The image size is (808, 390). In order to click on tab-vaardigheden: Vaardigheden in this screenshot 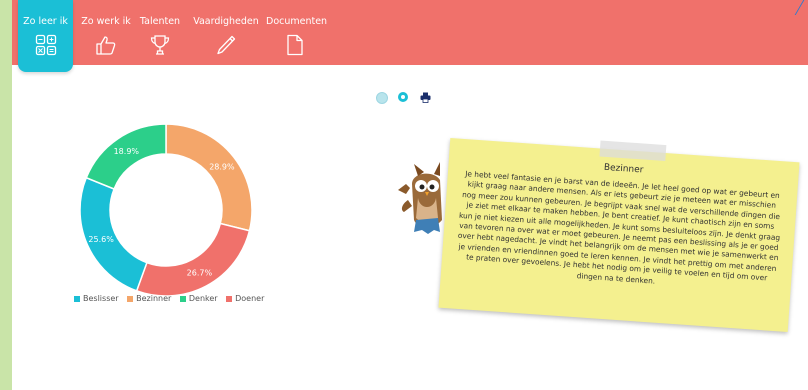, I will do `click(226, 32)`.